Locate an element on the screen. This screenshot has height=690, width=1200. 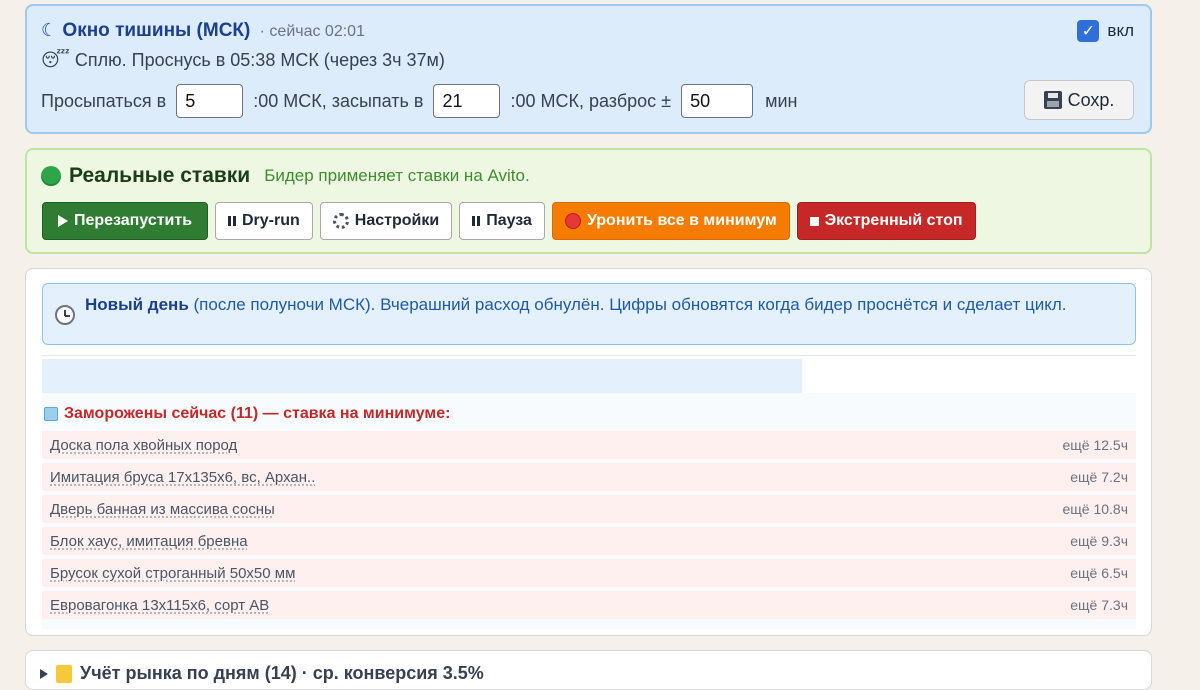
time-remaining: ещё 9.3ч is located at coordinates (1099, 541).